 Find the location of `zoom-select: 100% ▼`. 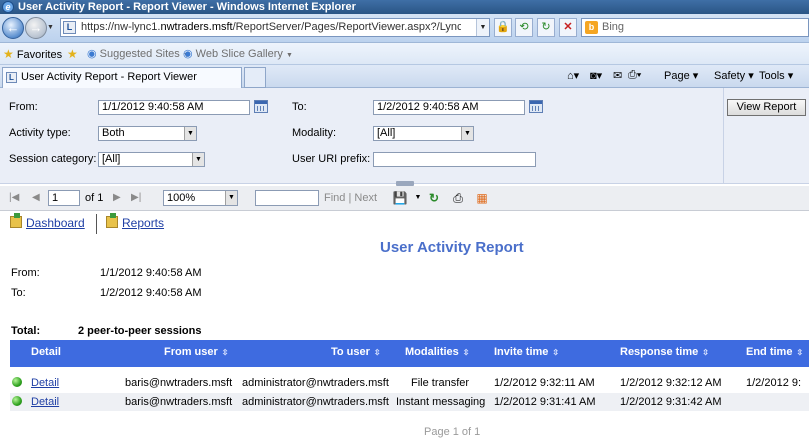

zoom-select: 100% ▼ is located at coordinates (200, 198).